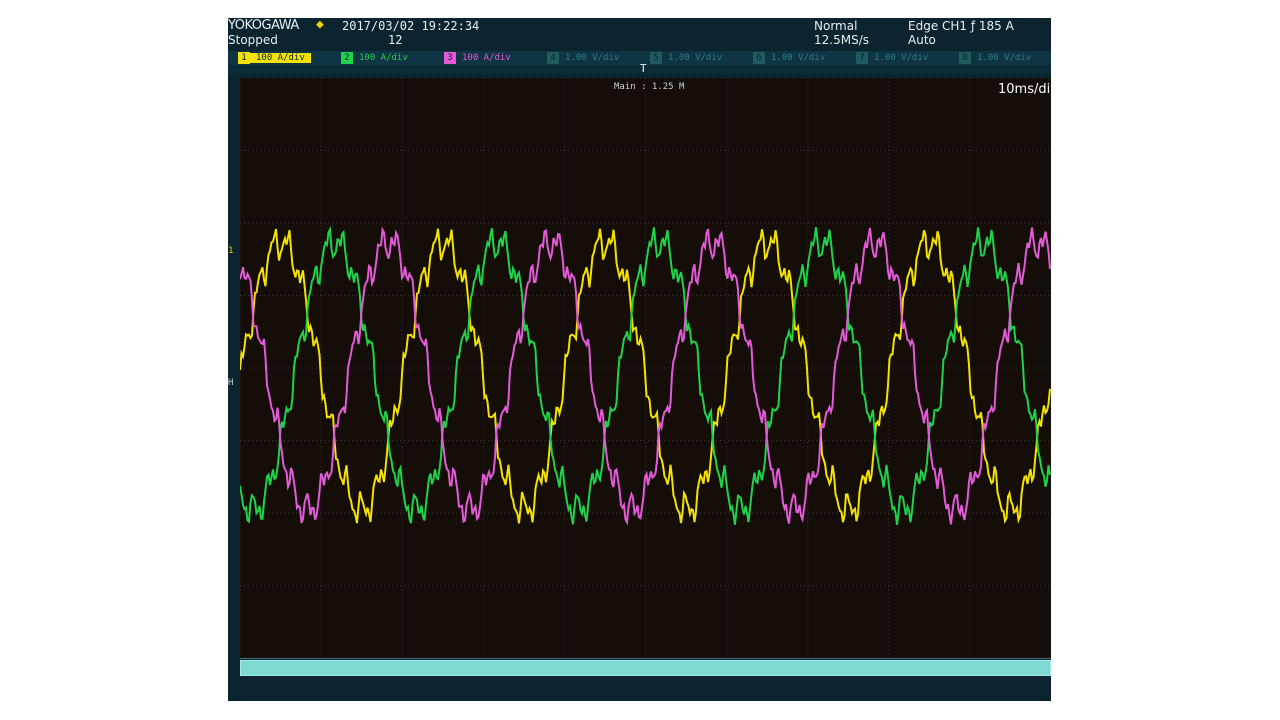  What do you see at coordinates (862, 58) in the screenshot?
I see `channel-7-number: 7` at bounding box center [862, 58].